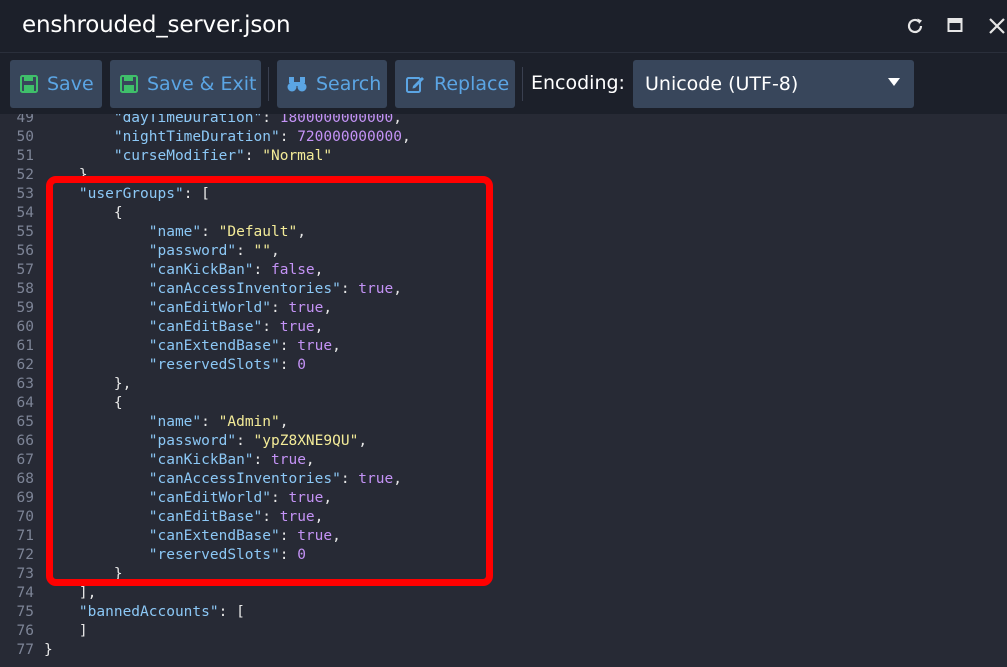  I want to click on search-button: Search, so click(332, 84).